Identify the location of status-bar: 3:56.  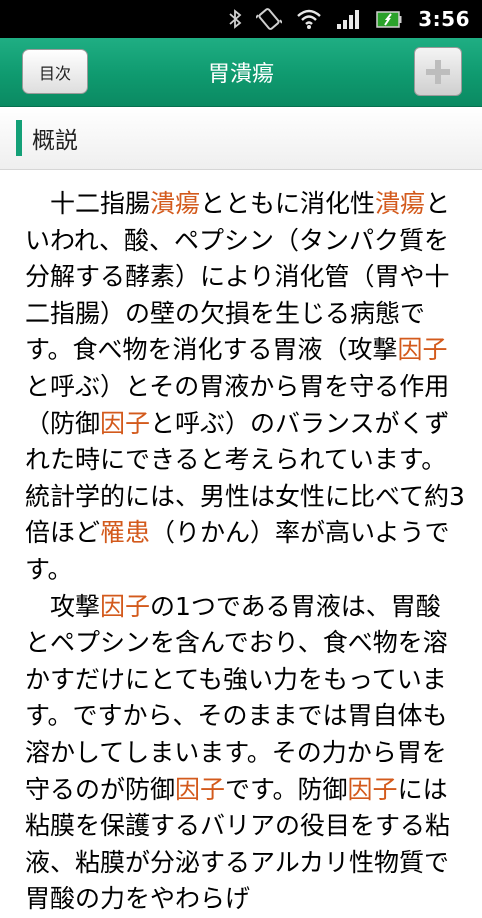
(241, 19).